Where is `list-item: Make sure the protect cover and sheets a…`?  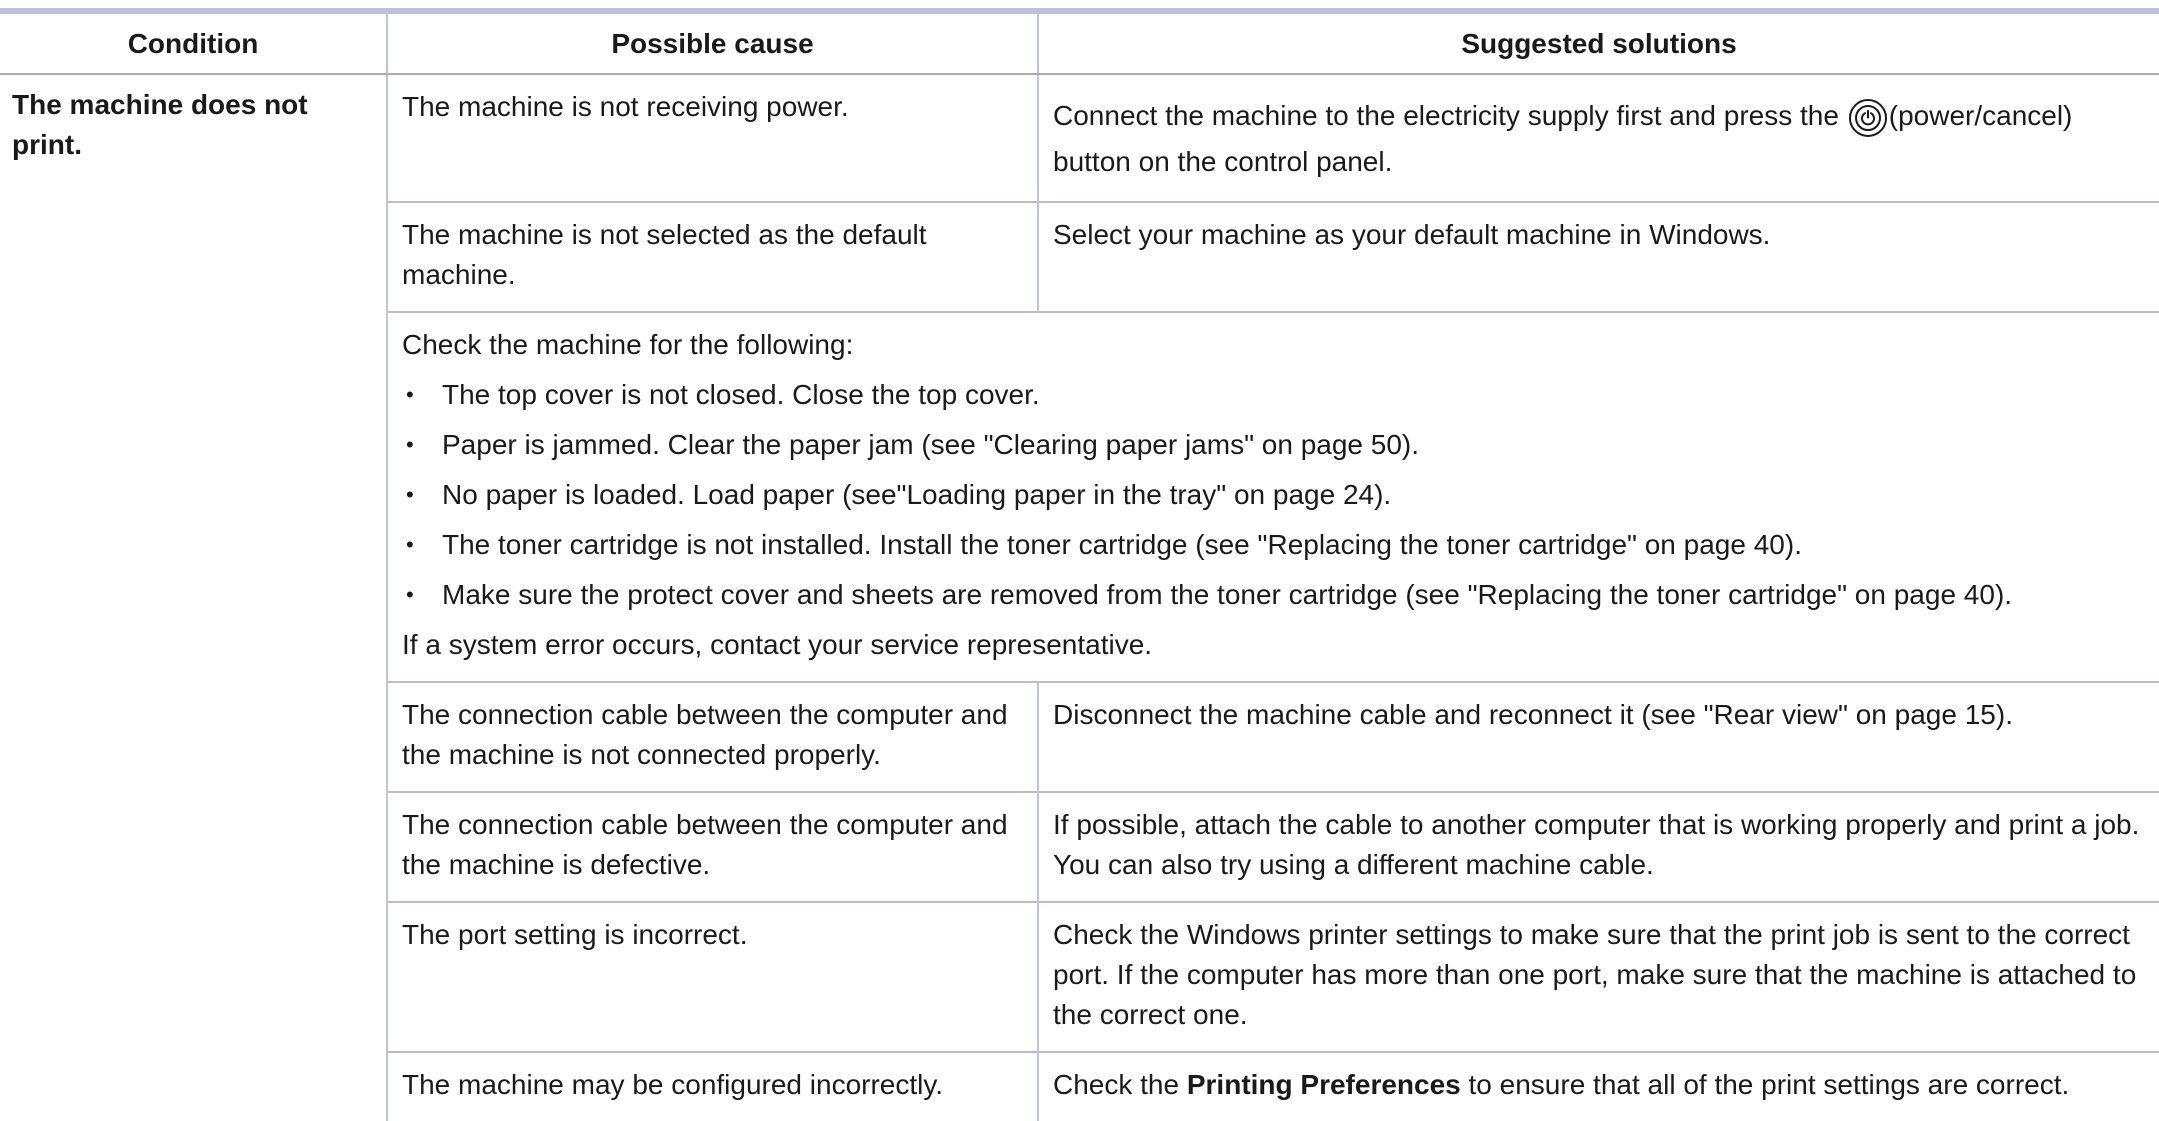
list-item: Make sure the protect cover and sheets a… is located at coordinates (1273, 595).